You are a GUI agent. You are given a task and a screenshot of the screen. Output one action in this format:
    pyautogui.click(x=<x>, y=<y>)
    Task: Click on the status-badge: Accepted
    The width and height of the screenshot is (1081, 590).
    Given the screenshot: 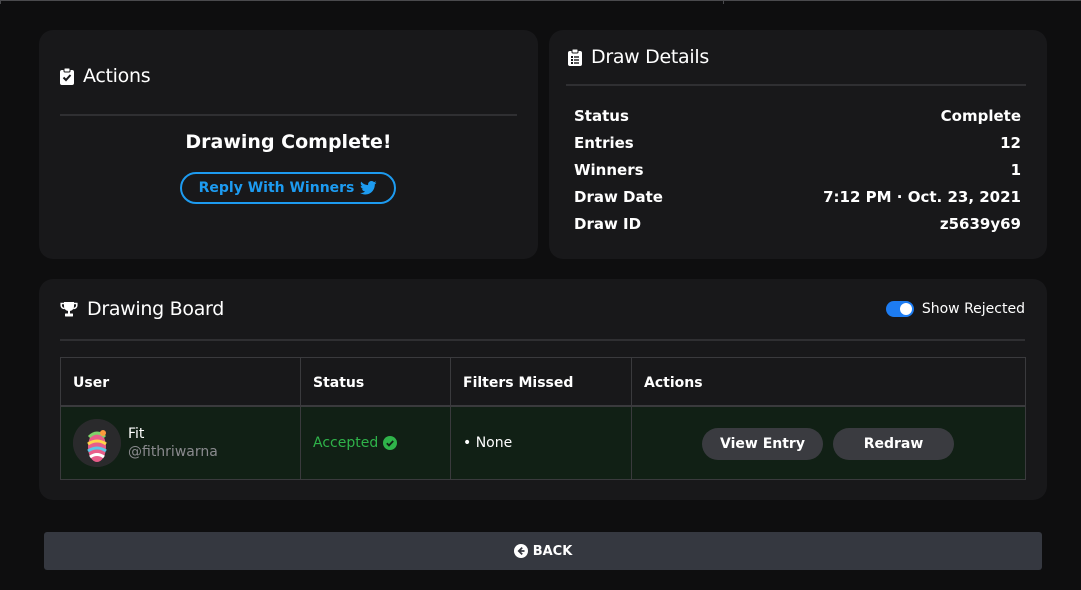 What is the action you would take?
    pyautogui.click(x=355, y=443)
    